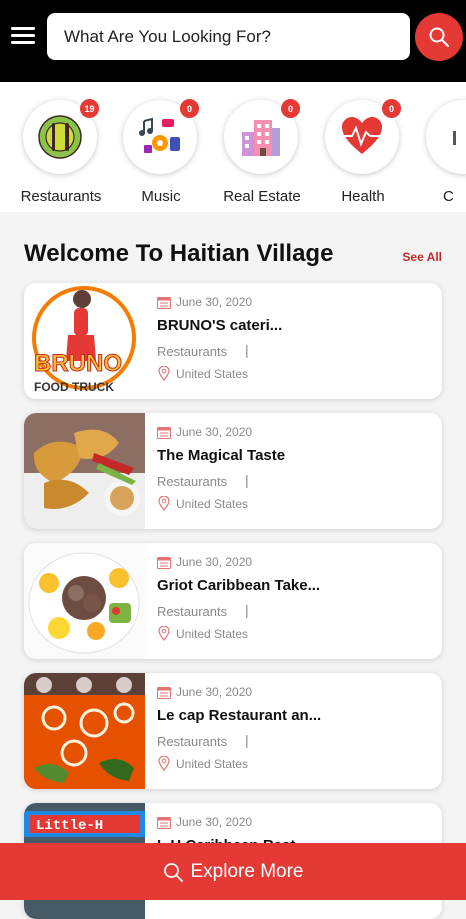  Describe the element at coordinates (228, 36) in the screenshot. I see `search-input` at that location.